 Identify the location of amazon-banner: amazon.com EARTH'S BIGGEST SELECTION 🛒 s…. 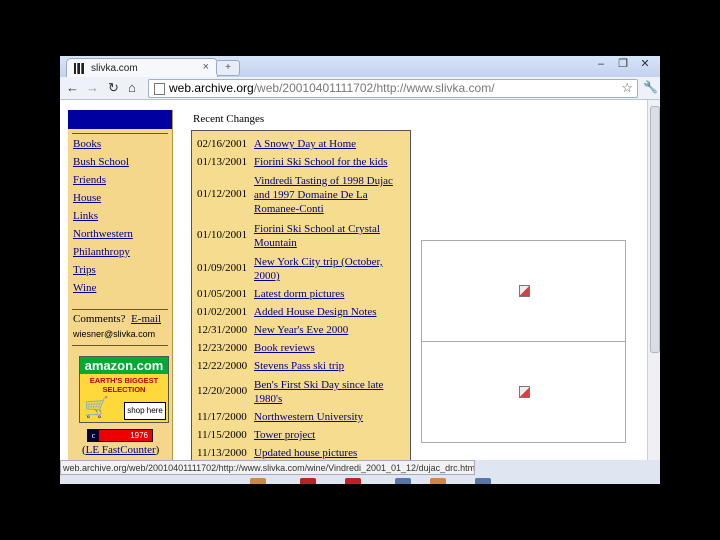
(124, 389).